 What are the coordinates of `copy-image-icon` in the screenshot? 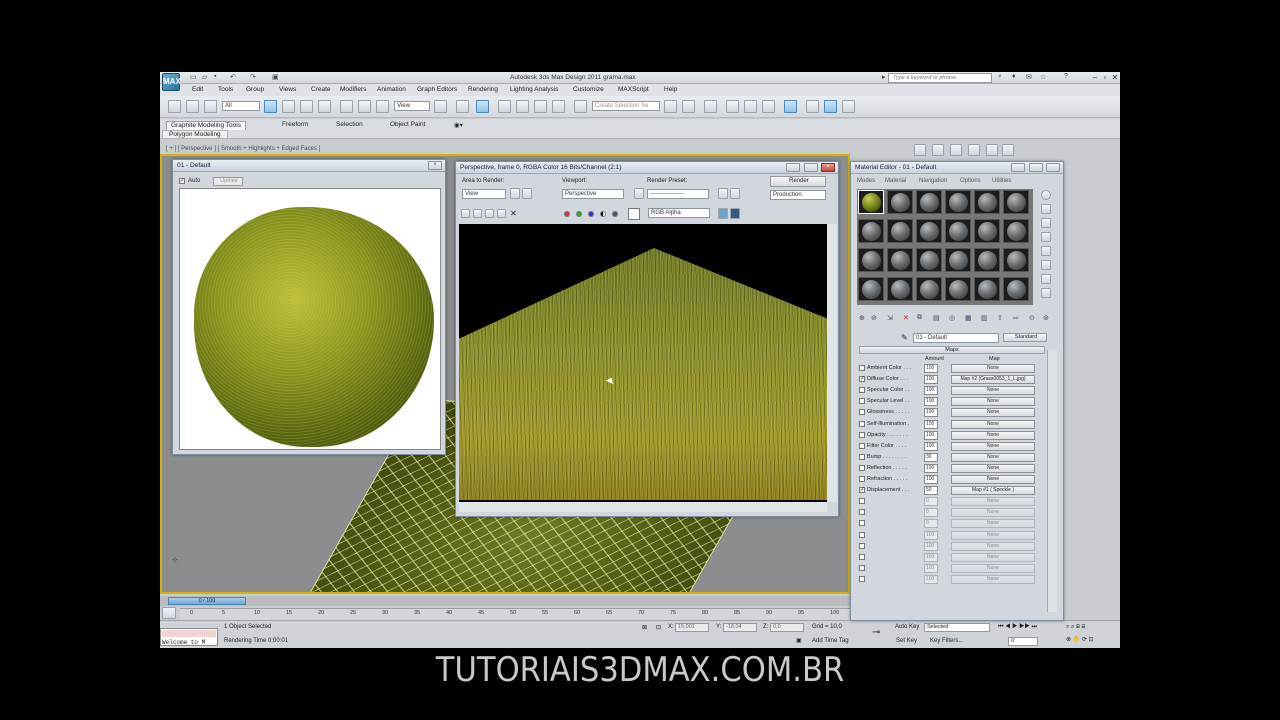 It's located at (477, 213).